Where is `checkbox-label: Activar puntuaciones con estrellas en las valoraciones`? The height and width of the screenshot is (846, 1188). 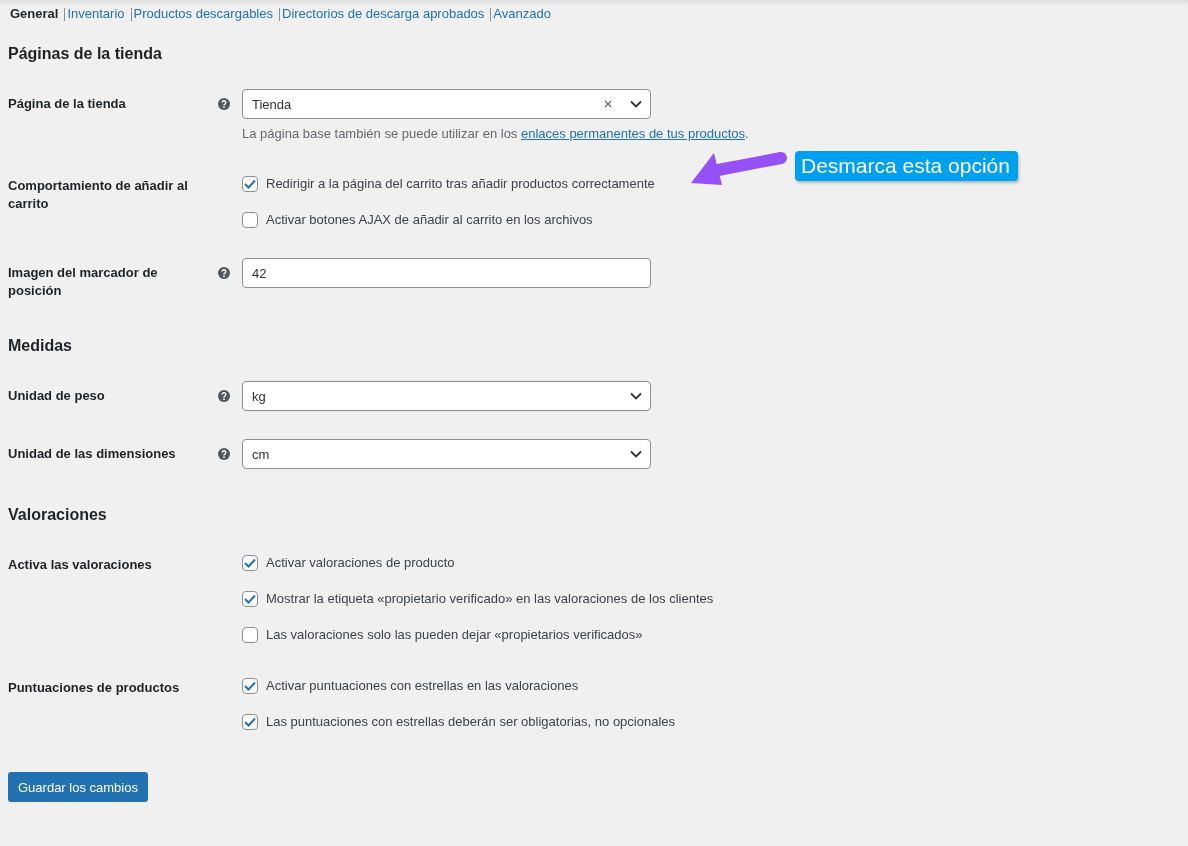
checkbox-label: Activar puntuaciones con estrellas en las valoraciones is located at coordinates (422, 686).